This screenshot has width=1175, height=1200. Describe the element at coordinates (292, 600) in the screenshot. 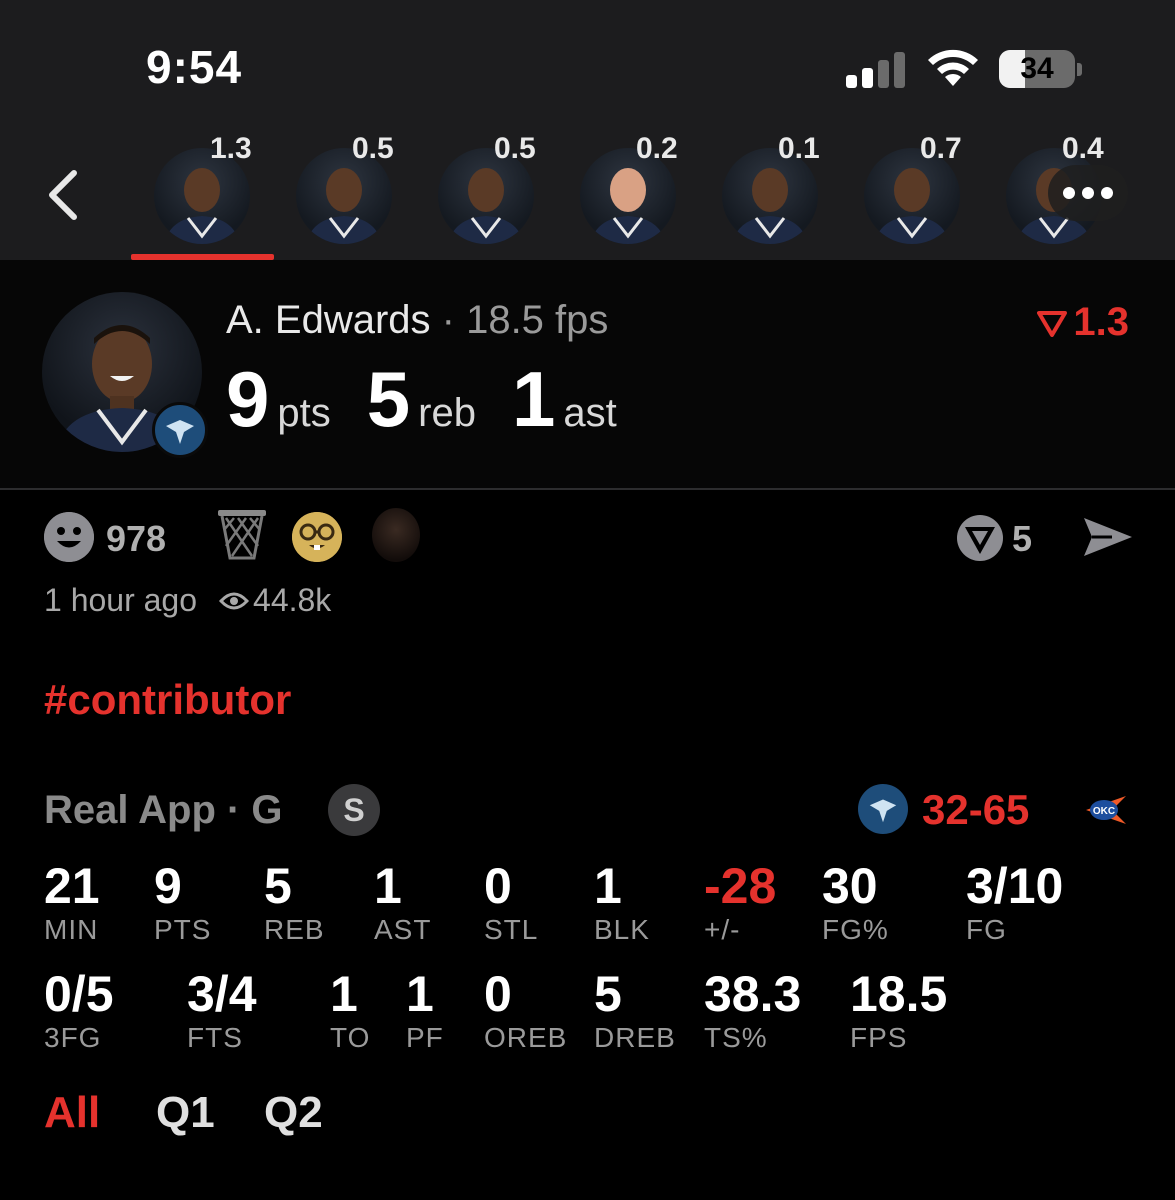

I see `post-views: 44.8k` at that location.